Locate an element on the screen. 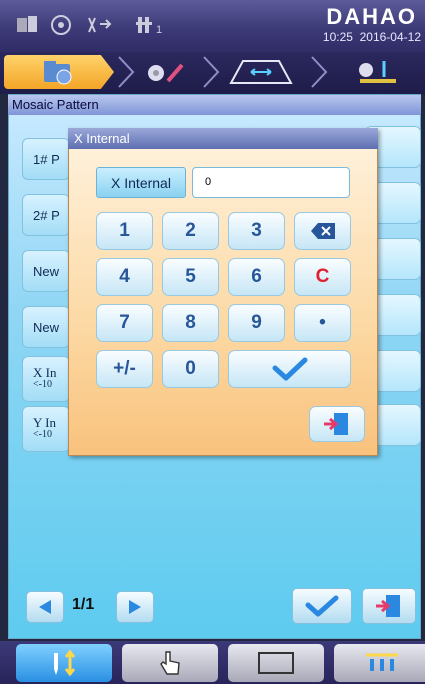 The width and height of the screenshot is (425, 684). new-button-2: New is located at coordinates (46, 327).